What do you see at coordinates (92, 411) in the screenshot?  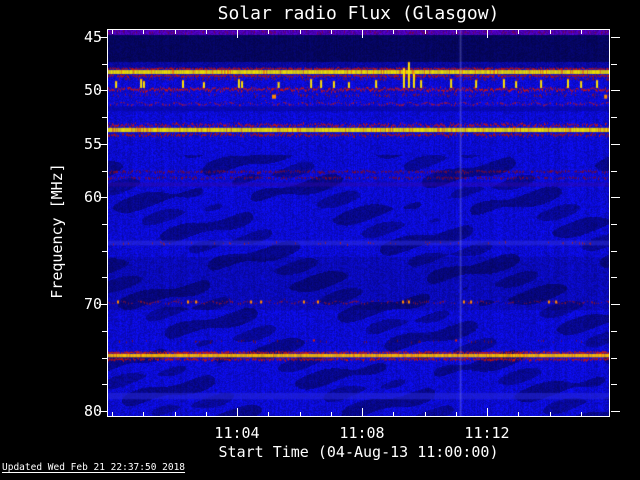 I see `y-tick-label: 80` at bounding box center [92, 411].